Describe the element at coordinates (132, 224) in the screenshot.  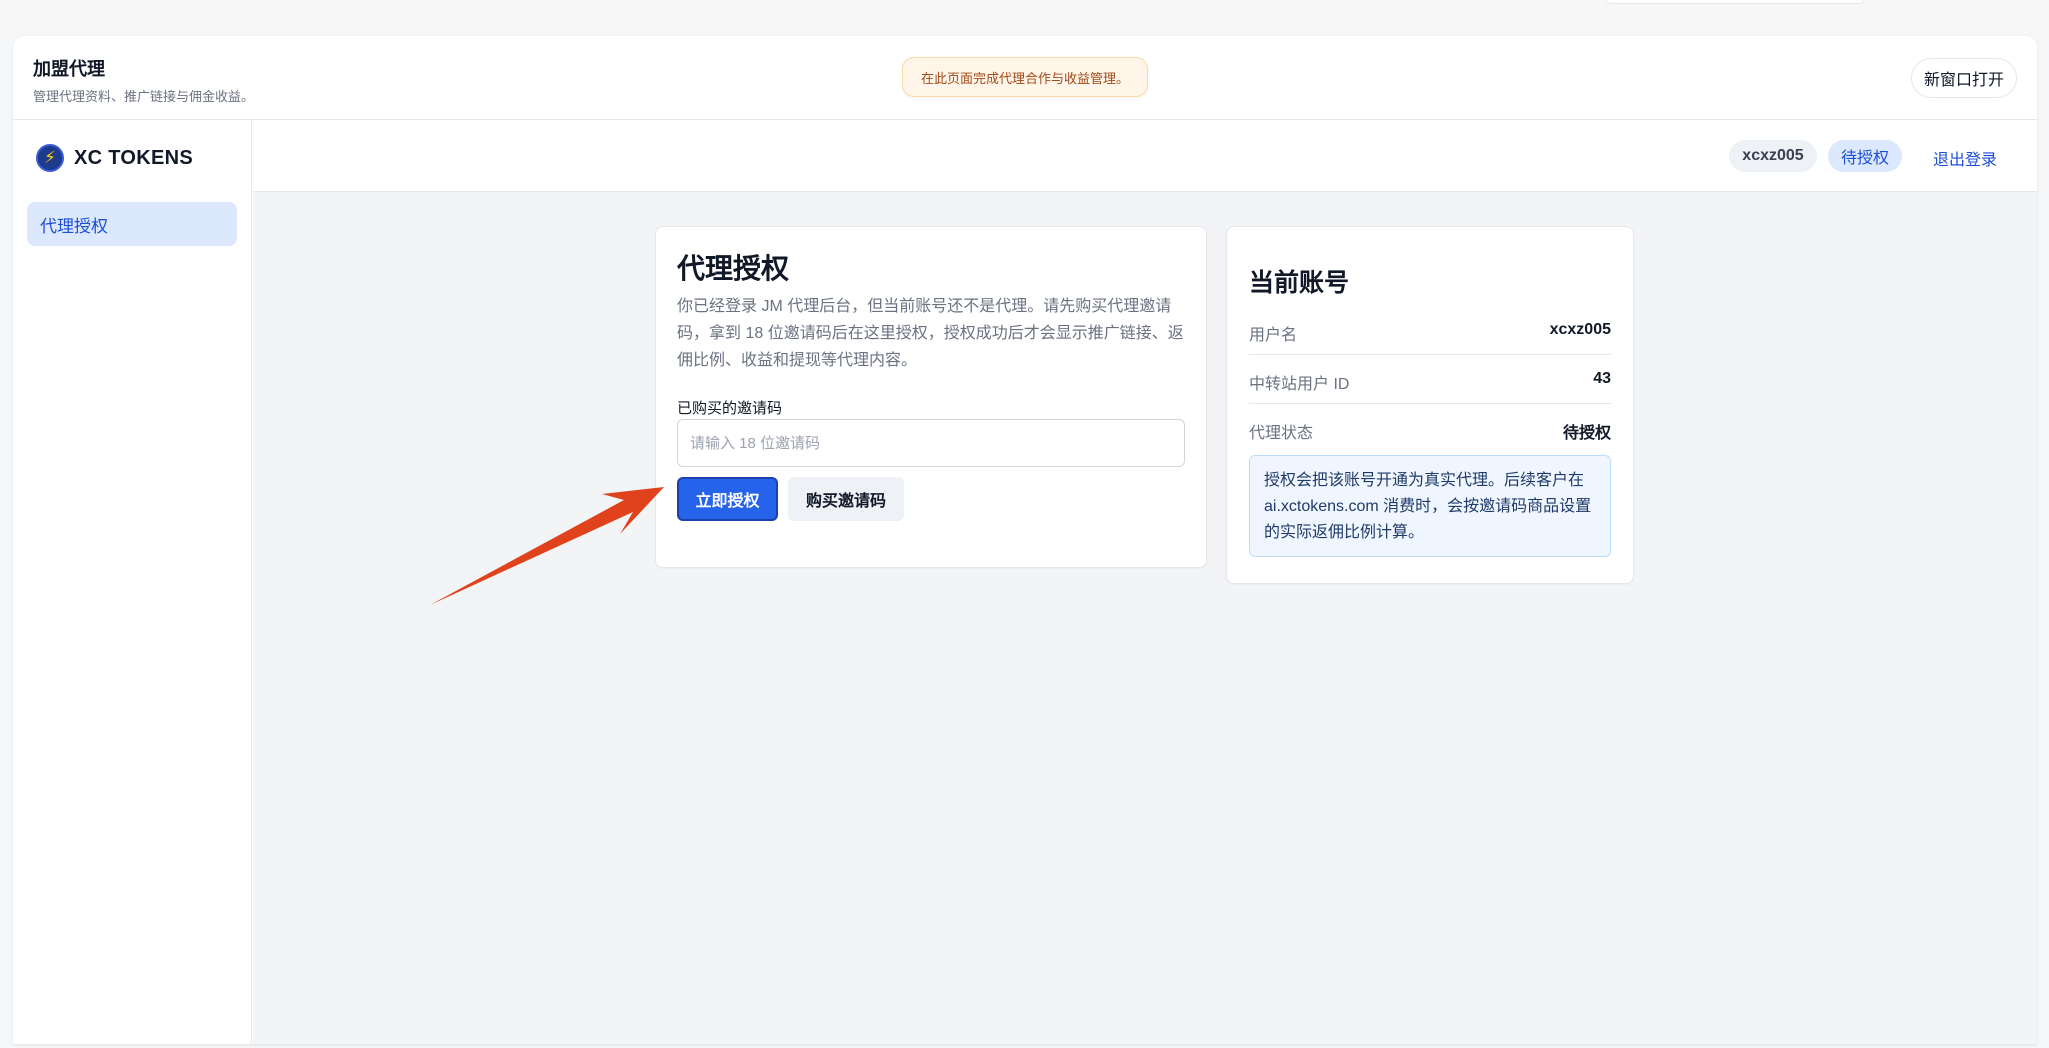
I see `sidebar-item-agent-auth: 代理授权` at that location.